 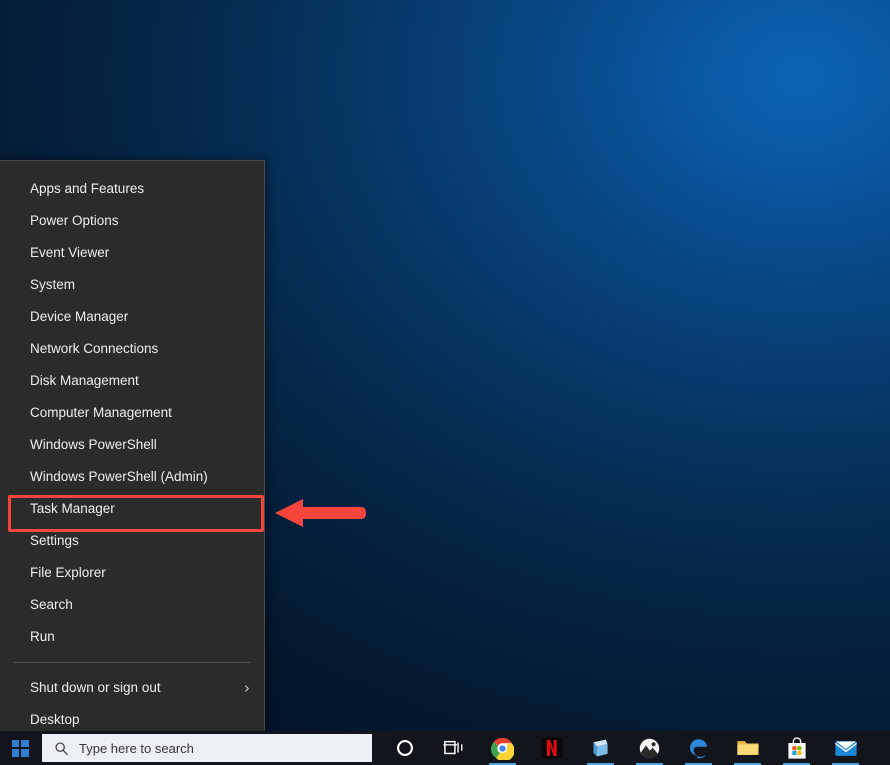 I want to click on menu-item-run: Run, so click(x=132, y=637).